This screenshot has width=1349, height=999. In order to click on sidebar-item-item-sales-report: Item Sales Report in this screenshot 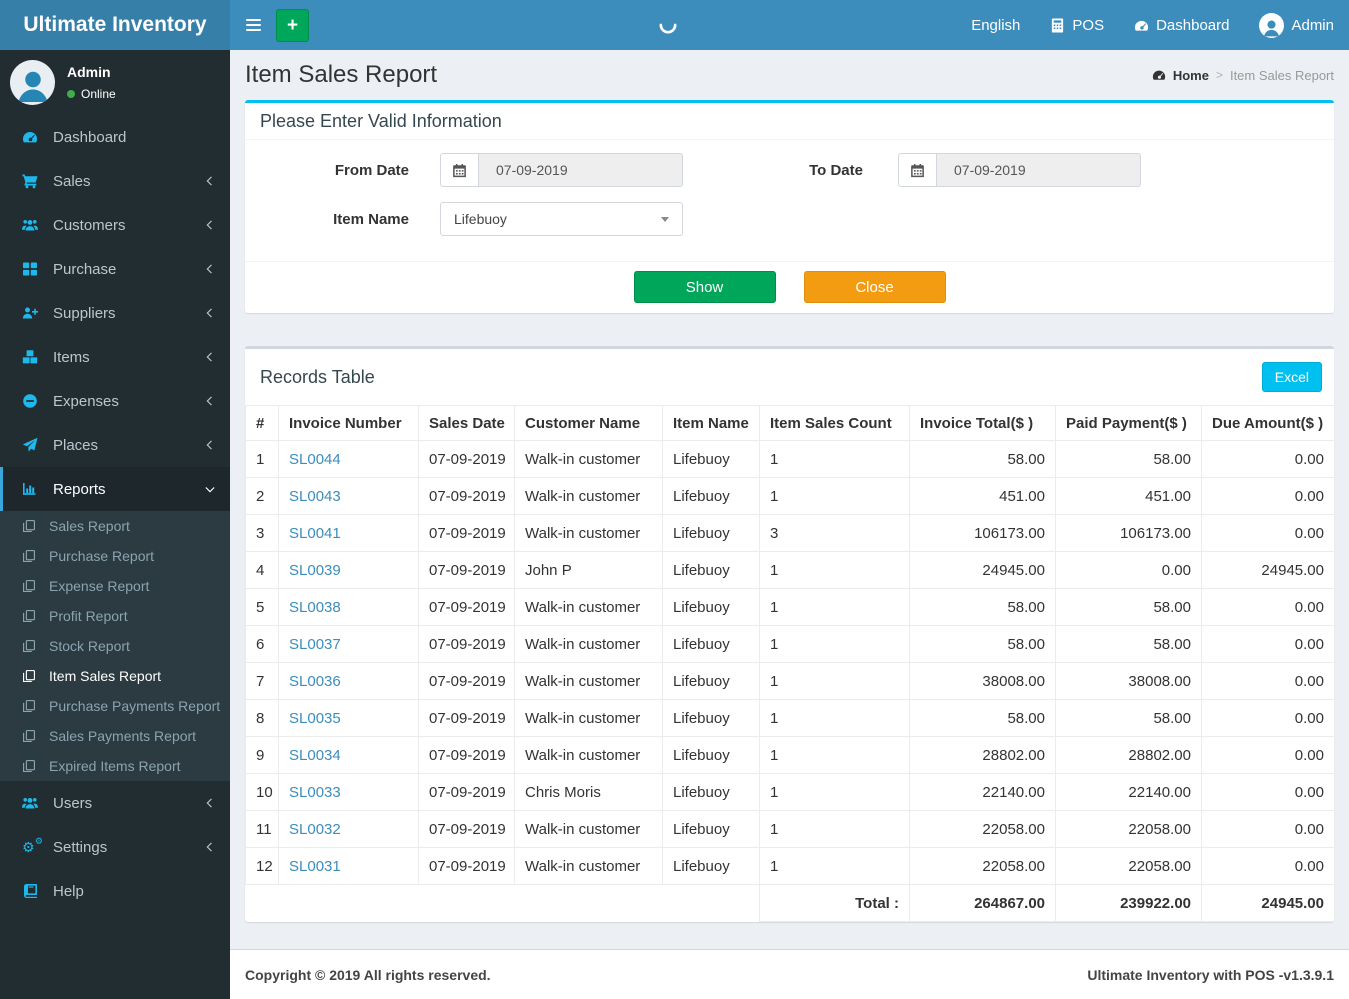, I will do `click(115, 676)`.